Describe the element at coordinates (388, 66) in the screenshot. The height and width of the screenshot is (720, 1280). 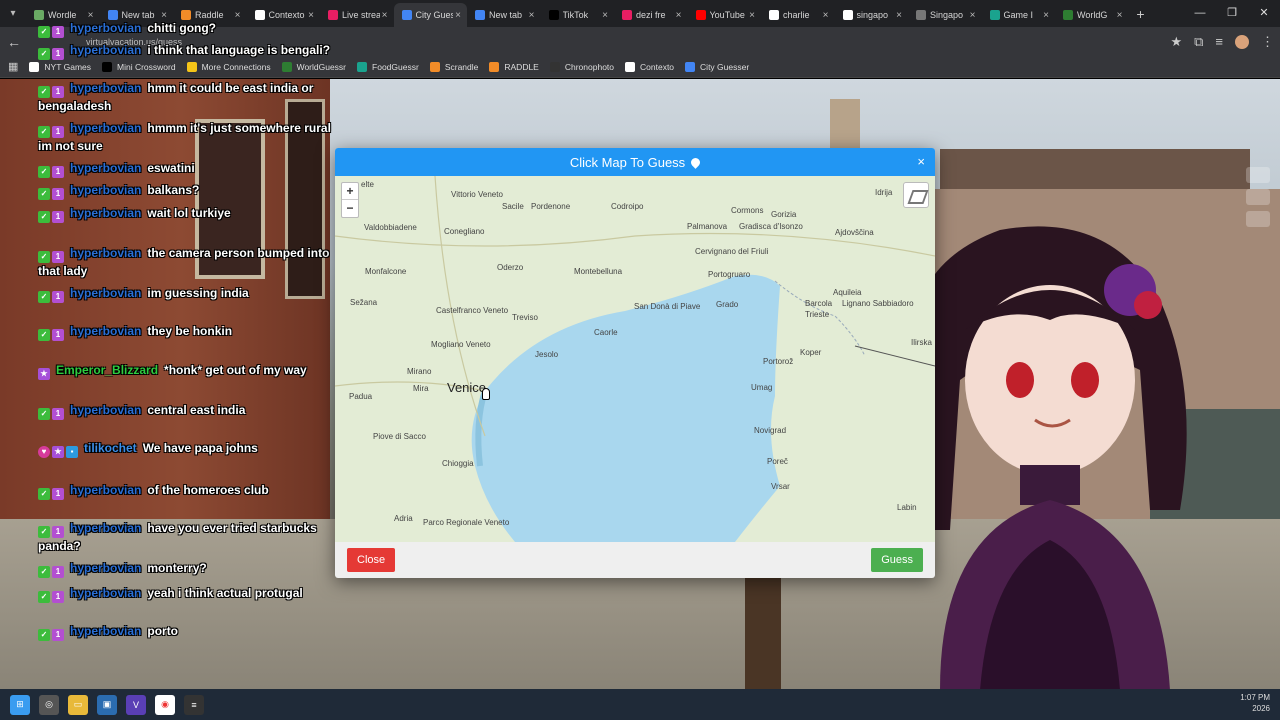
I see `bookmark-item: FoodGuessr` at that location.